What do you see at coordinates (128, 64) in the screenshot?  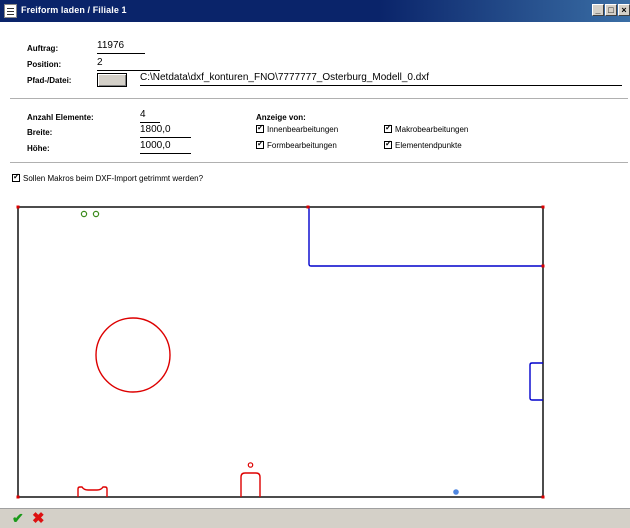 I see `position-value: 2` at bounding box center [128, 64].